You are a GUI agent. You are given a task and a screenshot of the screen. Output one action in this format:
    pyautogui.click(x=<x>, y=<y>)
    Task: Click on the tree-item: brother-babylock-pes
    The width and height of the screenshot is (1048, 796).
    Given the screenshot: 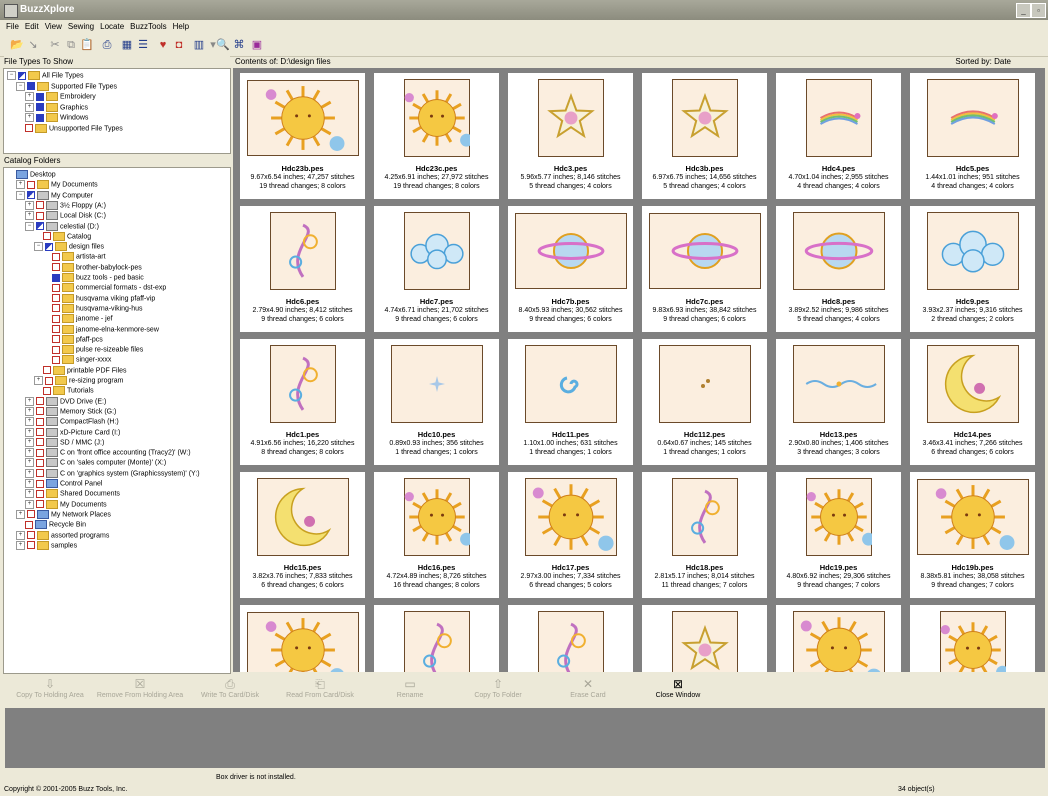 What is the action you would take?
    pyautogui.click(x=92, y=267)
    